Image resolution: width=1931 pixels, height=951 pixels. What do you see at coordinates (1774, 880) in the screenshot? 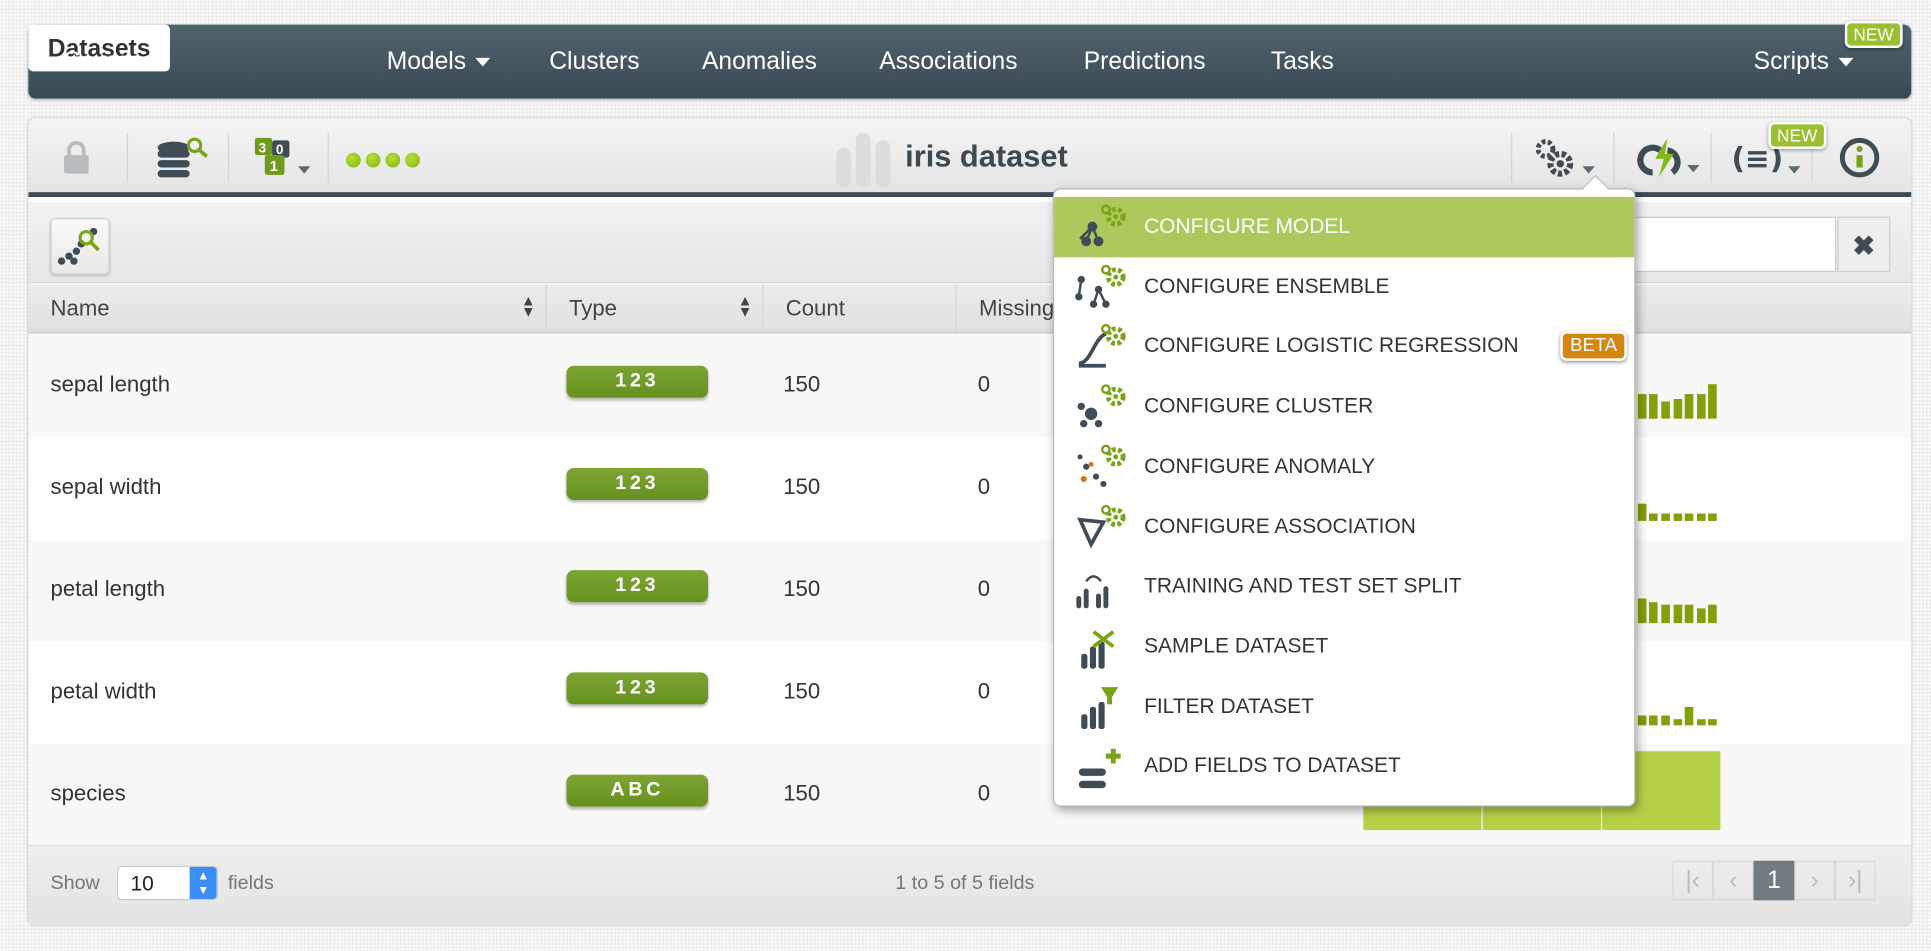
I see `page-1-button: 1` at bounding box center [1774, 880].